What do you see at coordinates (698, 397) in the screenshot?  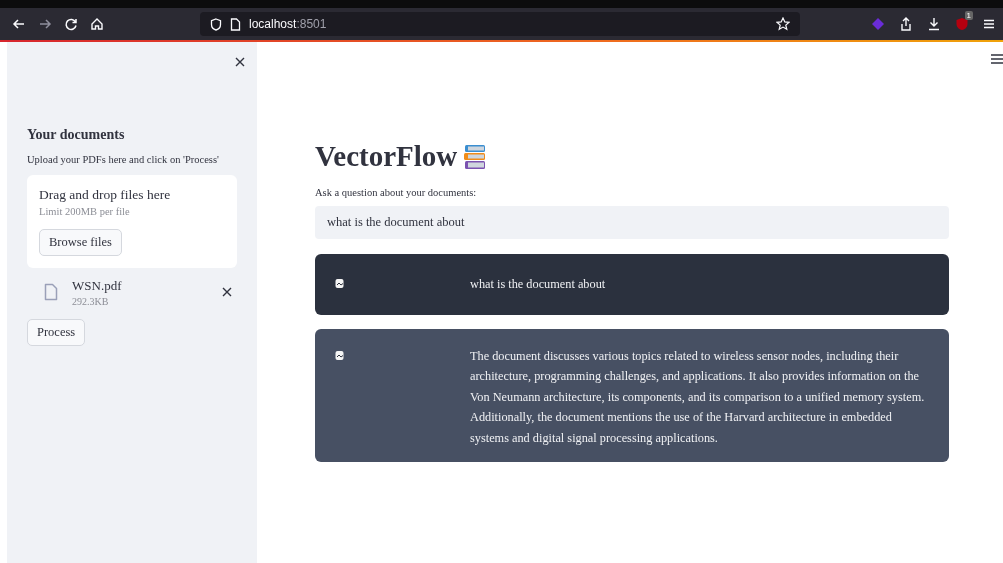 I see `message-text: The document discusses various topics related to wireless sensor nodes, including their architecture, programming challenges, and applications. It also provides information on the Von Neumann architecture, its components, and its comparison to a unified memory system. Additionally, the document mentions the use of the Harvard architecture in embedded systems and digital signal processing applications.` at bounding box center [698, 397].